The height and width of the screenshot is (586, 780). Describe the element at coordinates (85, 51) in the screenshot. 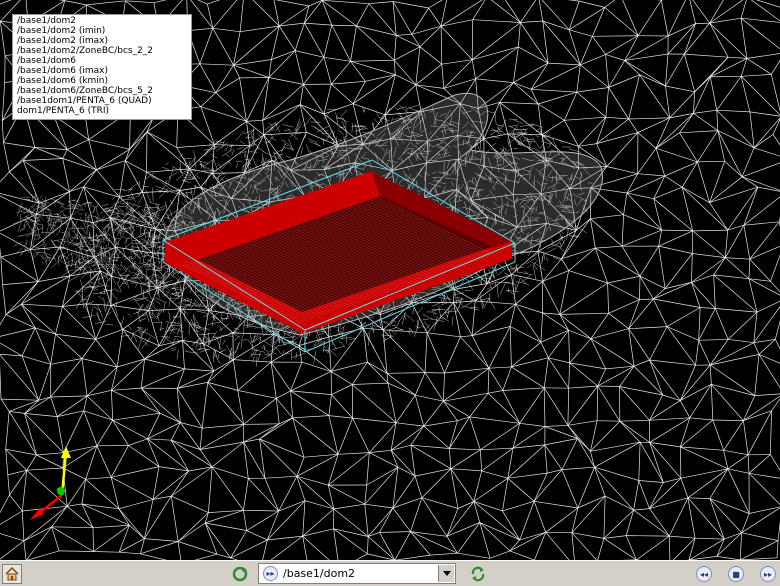

I see `legend-line: /base1/dom2/ZoneBC/bcs_2_2` at that location.